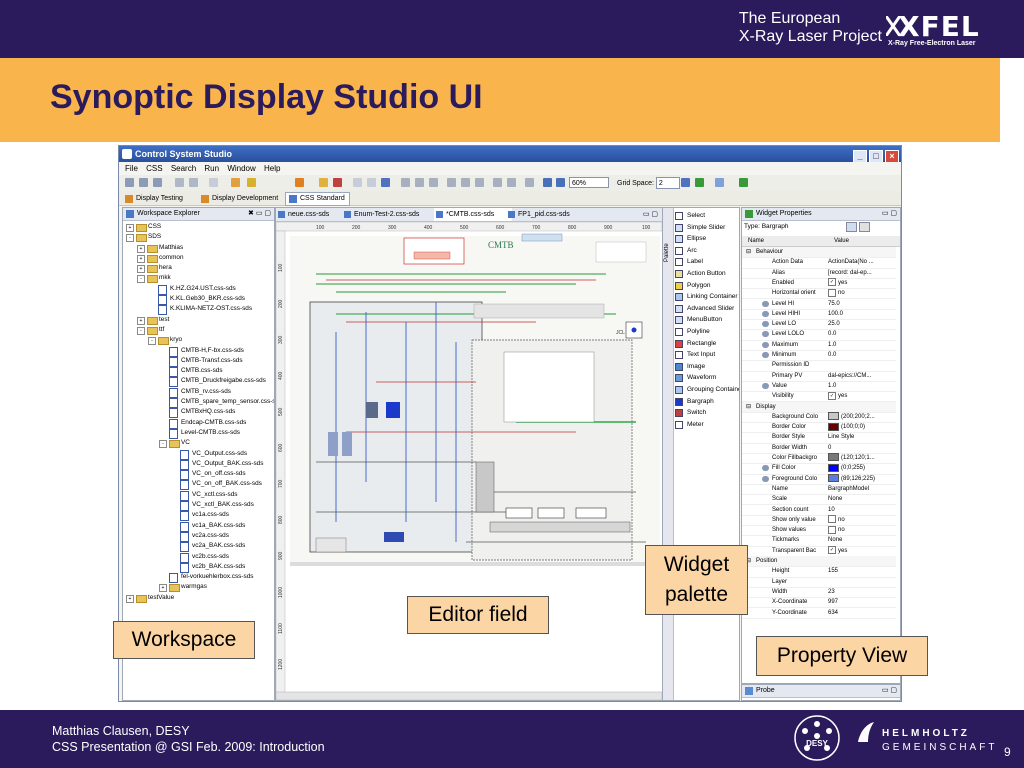 This screenshot has height=768, width=1024. Describe the element at coordinates (198, 423) in the screenshot. I see `tree-file-item: Endcap-CMTB.css-sds` at that location.